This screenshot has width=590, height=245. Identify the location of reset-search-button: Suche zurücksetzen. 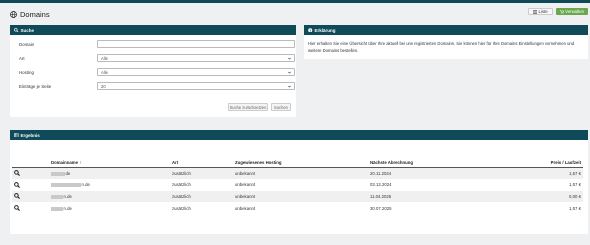
(248, 107).